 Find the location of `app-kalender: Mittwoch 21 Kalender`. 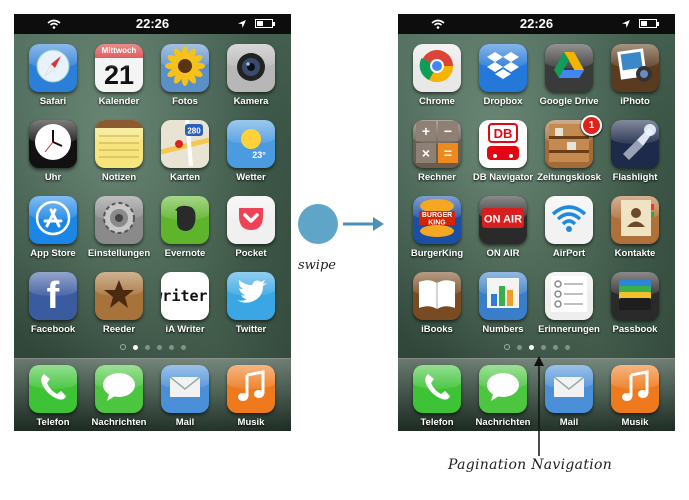

app-kalender: Mittwoch 21 Kalender is located at coordinates (119, 82).